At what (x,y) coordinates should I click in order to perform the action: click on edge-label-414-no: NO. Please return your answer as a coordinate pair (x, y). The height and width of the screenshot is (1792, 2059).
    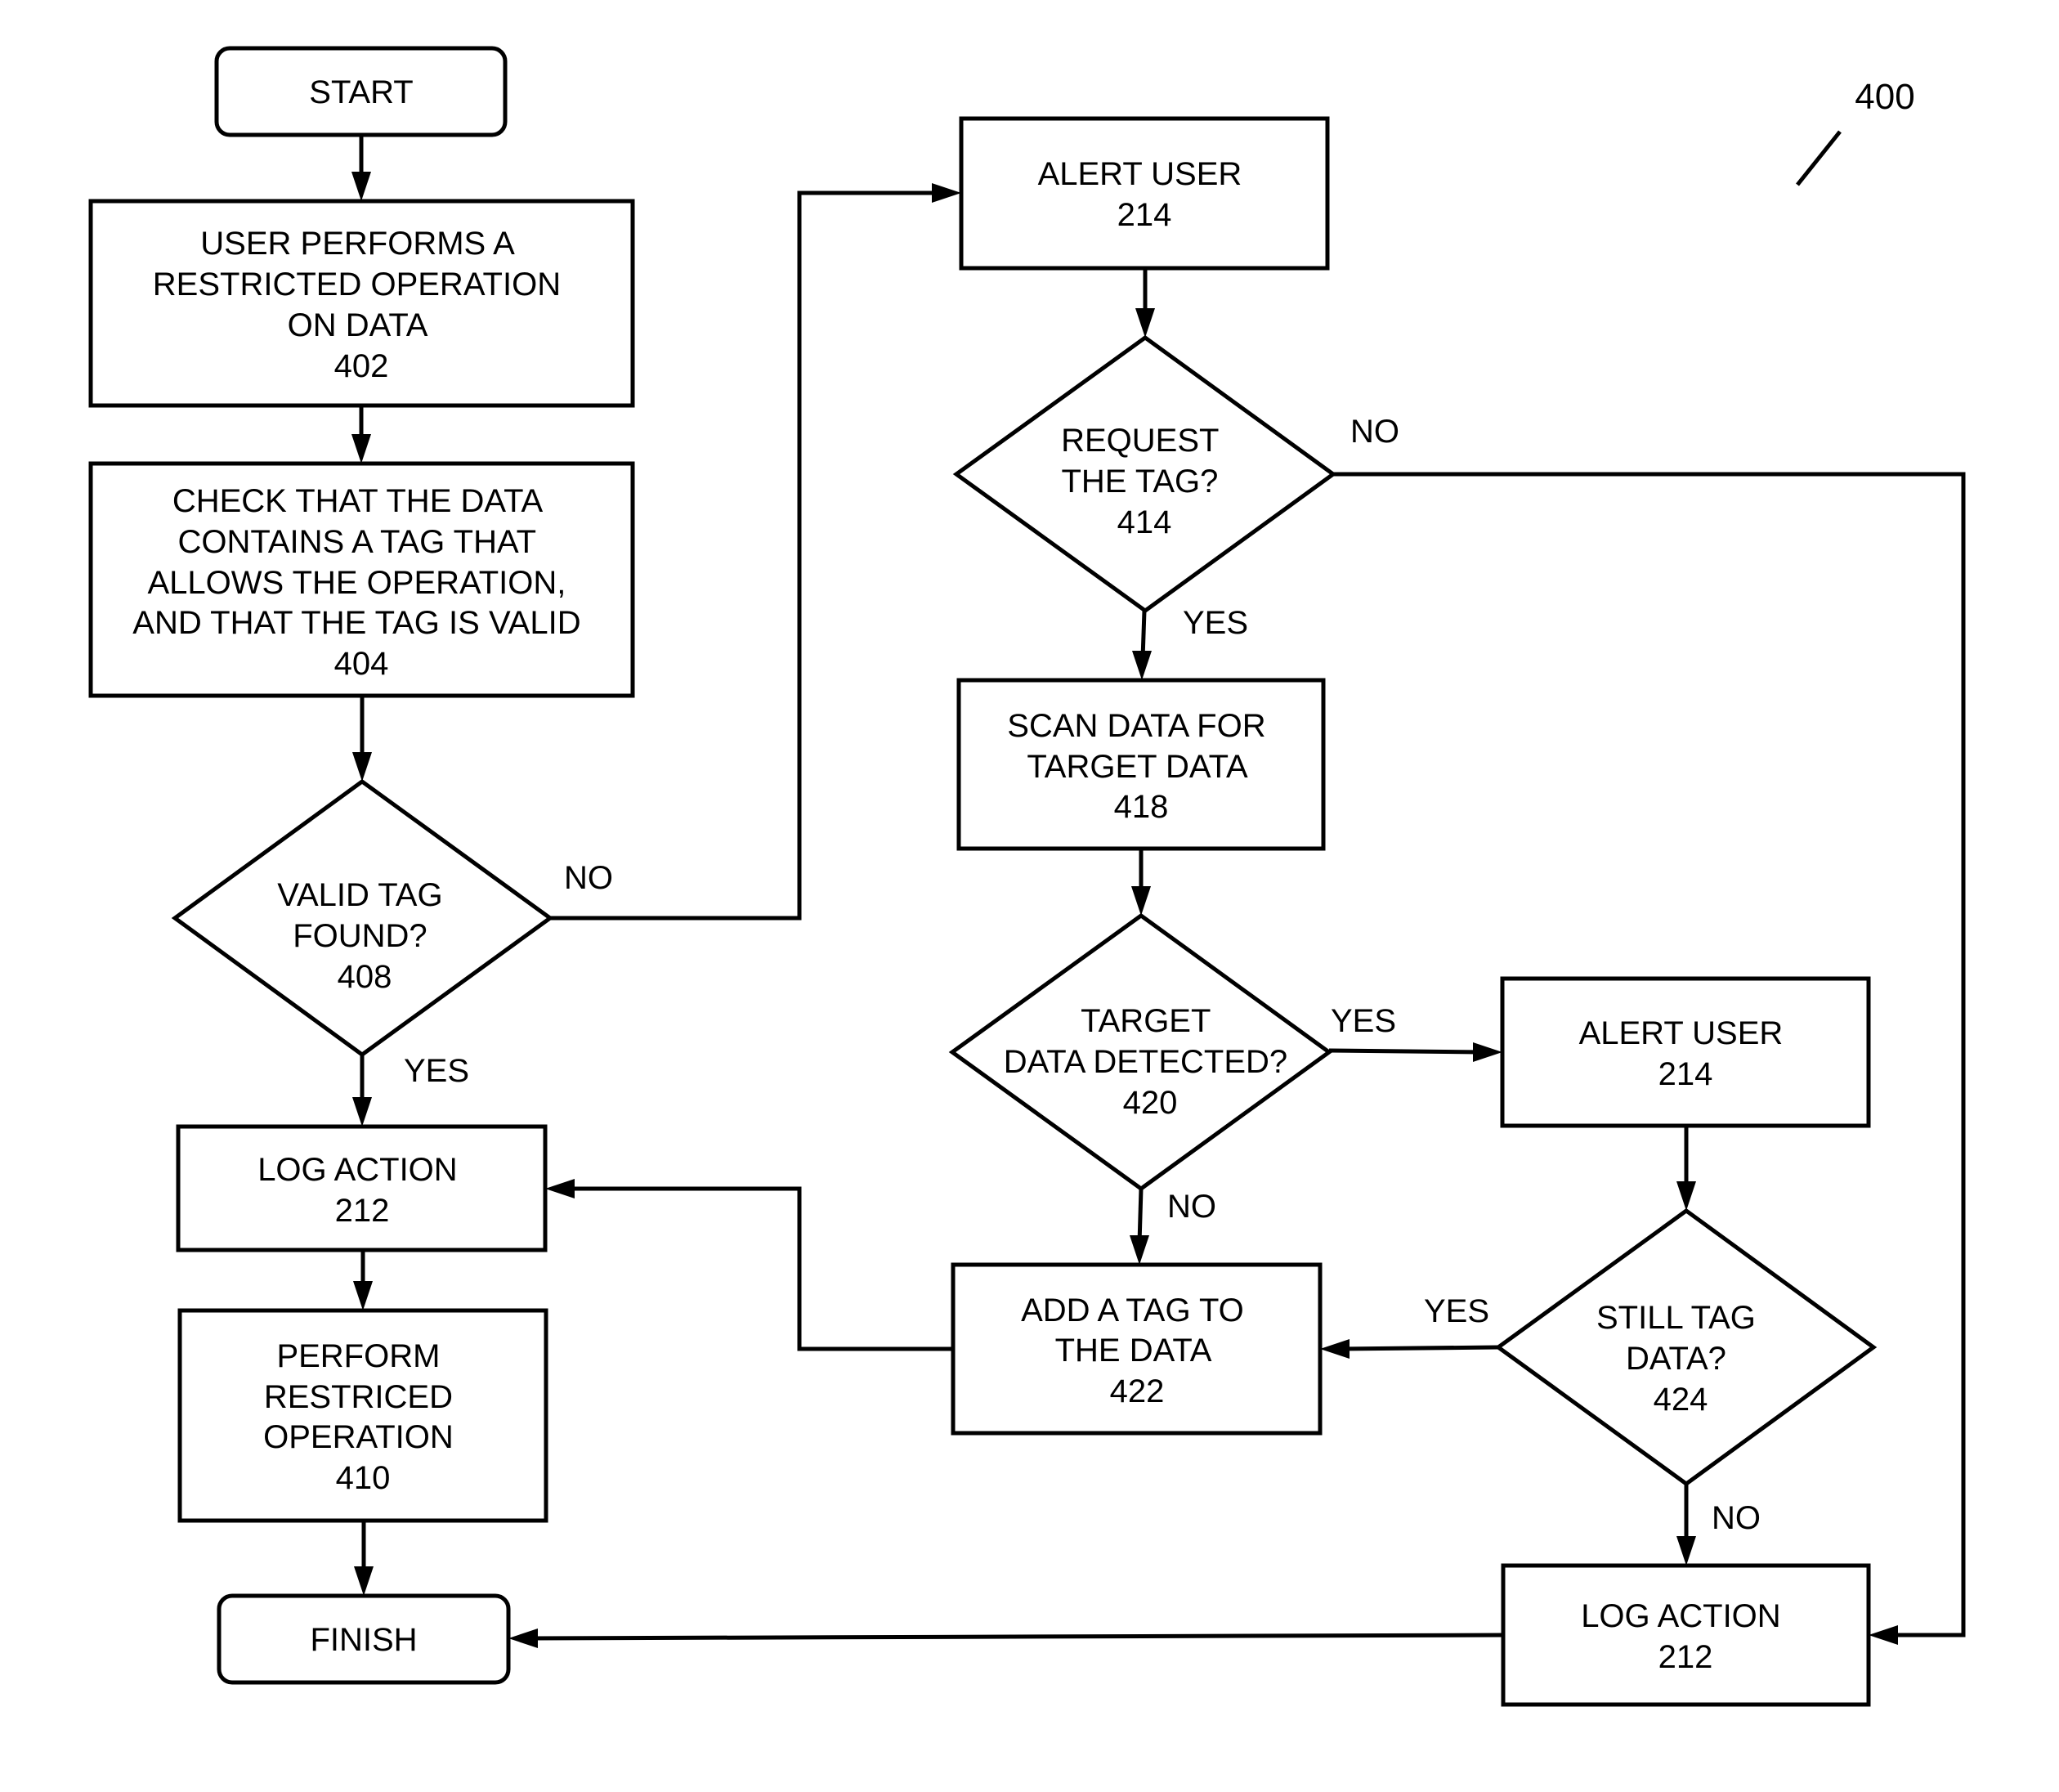
    Looking at the image, I should click on (1374, 432).